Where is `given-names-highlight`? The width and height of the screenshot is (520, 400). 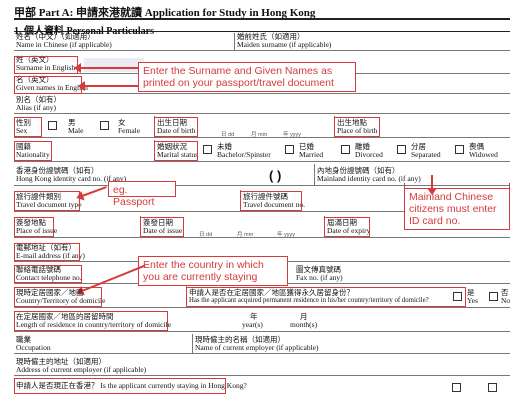
given-names-highlight is located at coordinates (48, 85).